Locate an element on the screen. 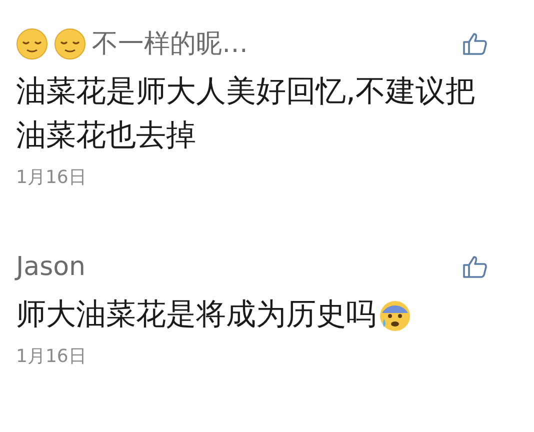 This screenshot has height=432, width=534. user-name: Jason is located at coordinates (51, 267).